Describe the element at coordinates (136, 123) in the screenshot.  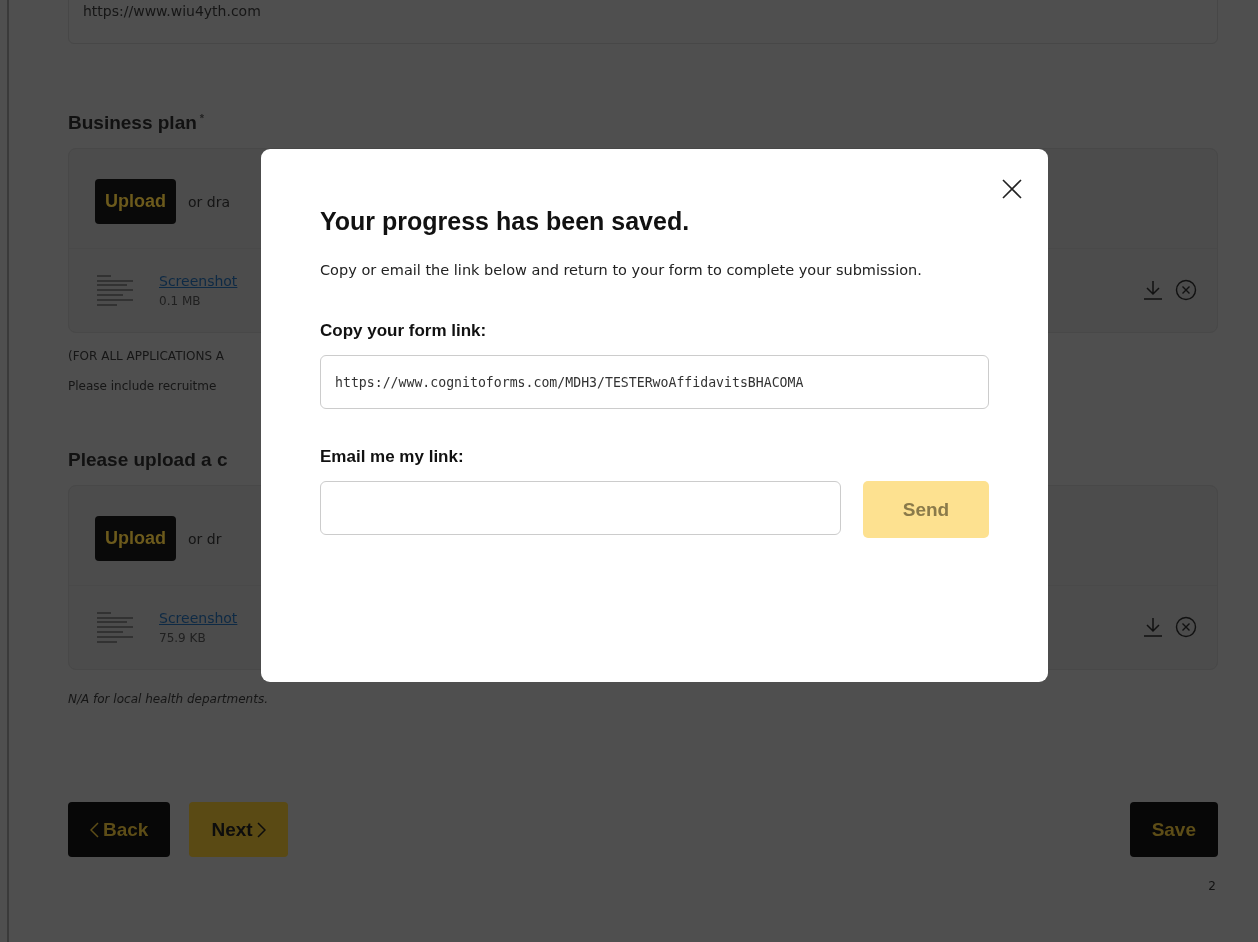
I see `section-heading: Business plan*` at that location.